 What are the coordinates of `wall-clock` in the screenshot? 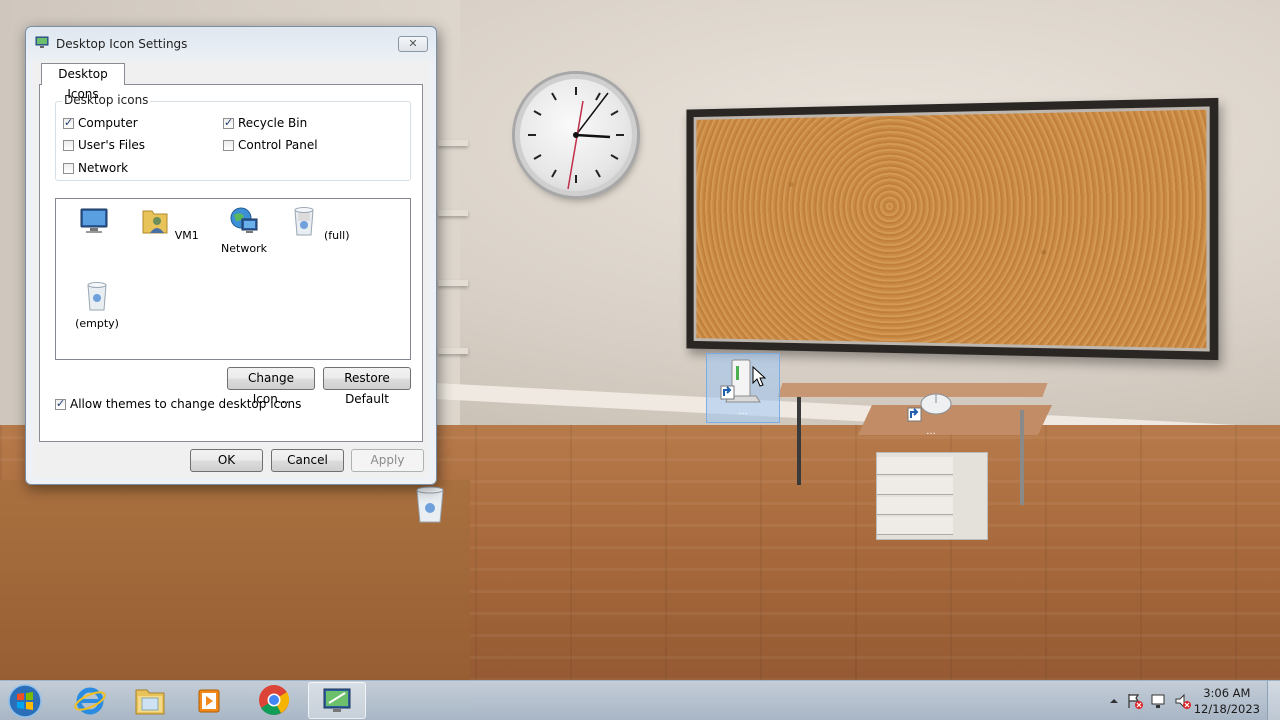 It's located at (576, 135).